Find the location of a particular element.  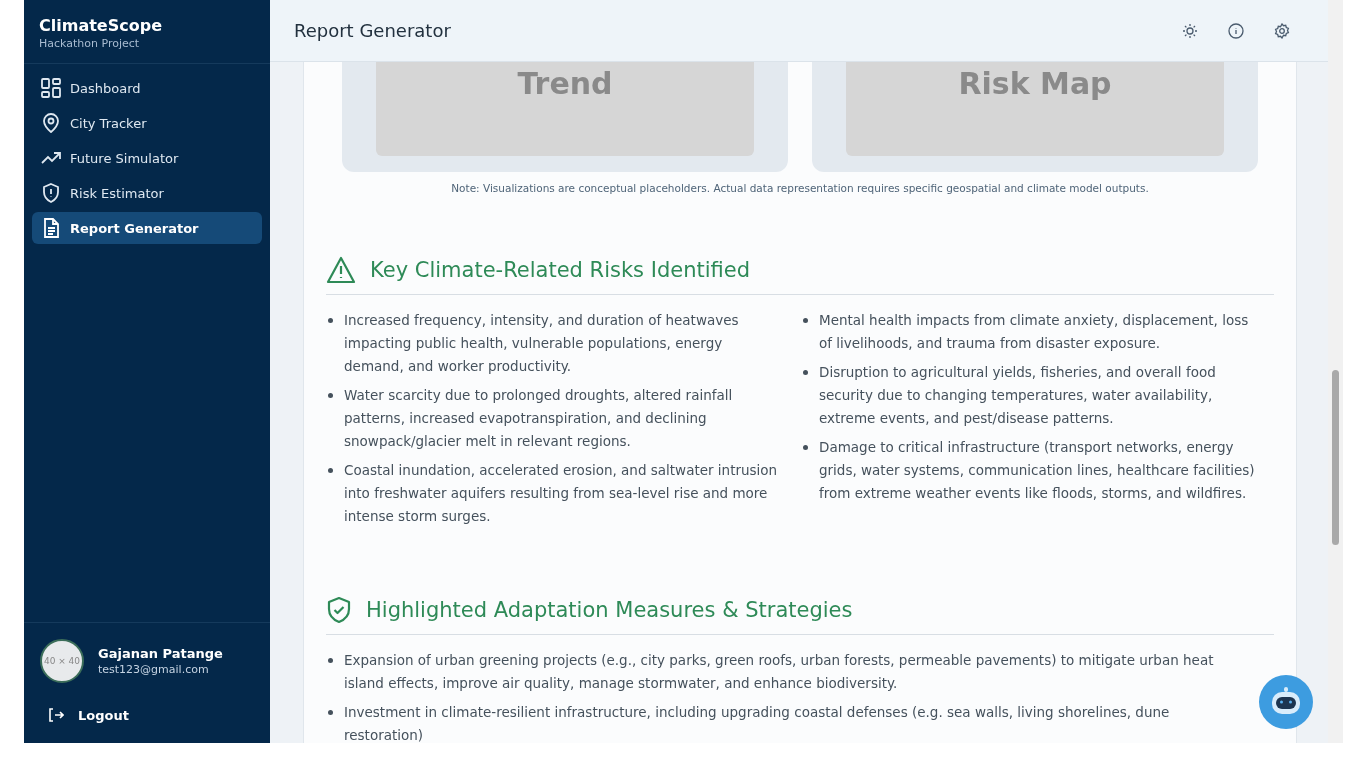

info-icon is located at coordinates (1236, 30).